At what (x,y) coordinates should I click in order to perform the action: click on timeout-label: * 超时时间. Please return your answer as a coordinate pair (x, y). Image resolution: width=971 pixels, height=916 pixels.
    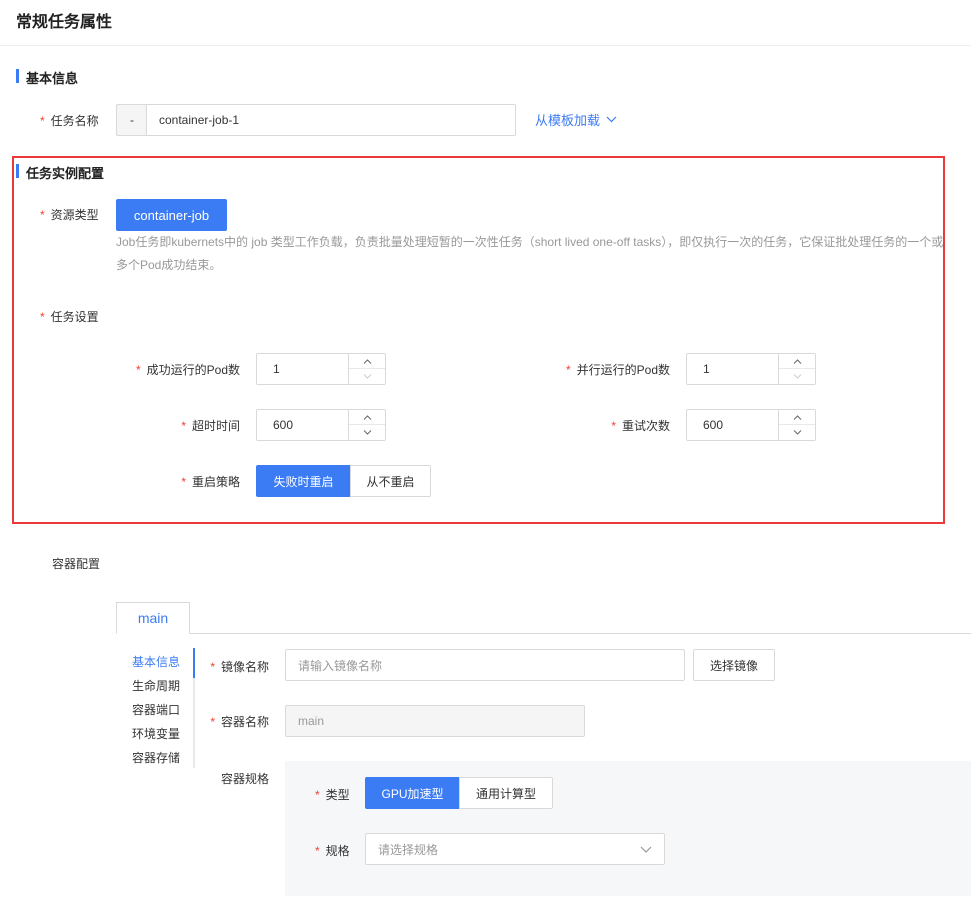
    Looking at the image, I should click on (210, 425).